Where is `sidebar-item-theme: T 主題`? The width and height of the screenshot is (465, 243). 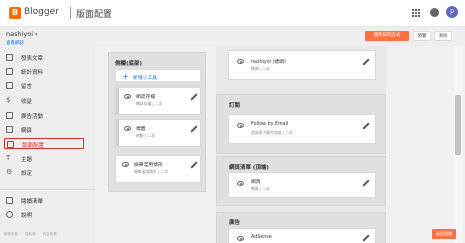
sidebar-item-theme: T 主題 is located at coordinates (44, 158).